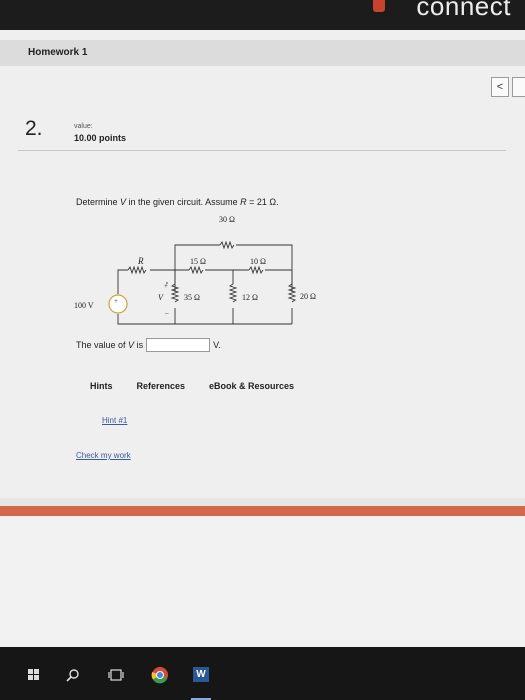 This screenshot has width=525, height=700. Describe the element at coordinates (103, 455) in the screenshot. I see `check-my-work-link: Check my work` at that location.